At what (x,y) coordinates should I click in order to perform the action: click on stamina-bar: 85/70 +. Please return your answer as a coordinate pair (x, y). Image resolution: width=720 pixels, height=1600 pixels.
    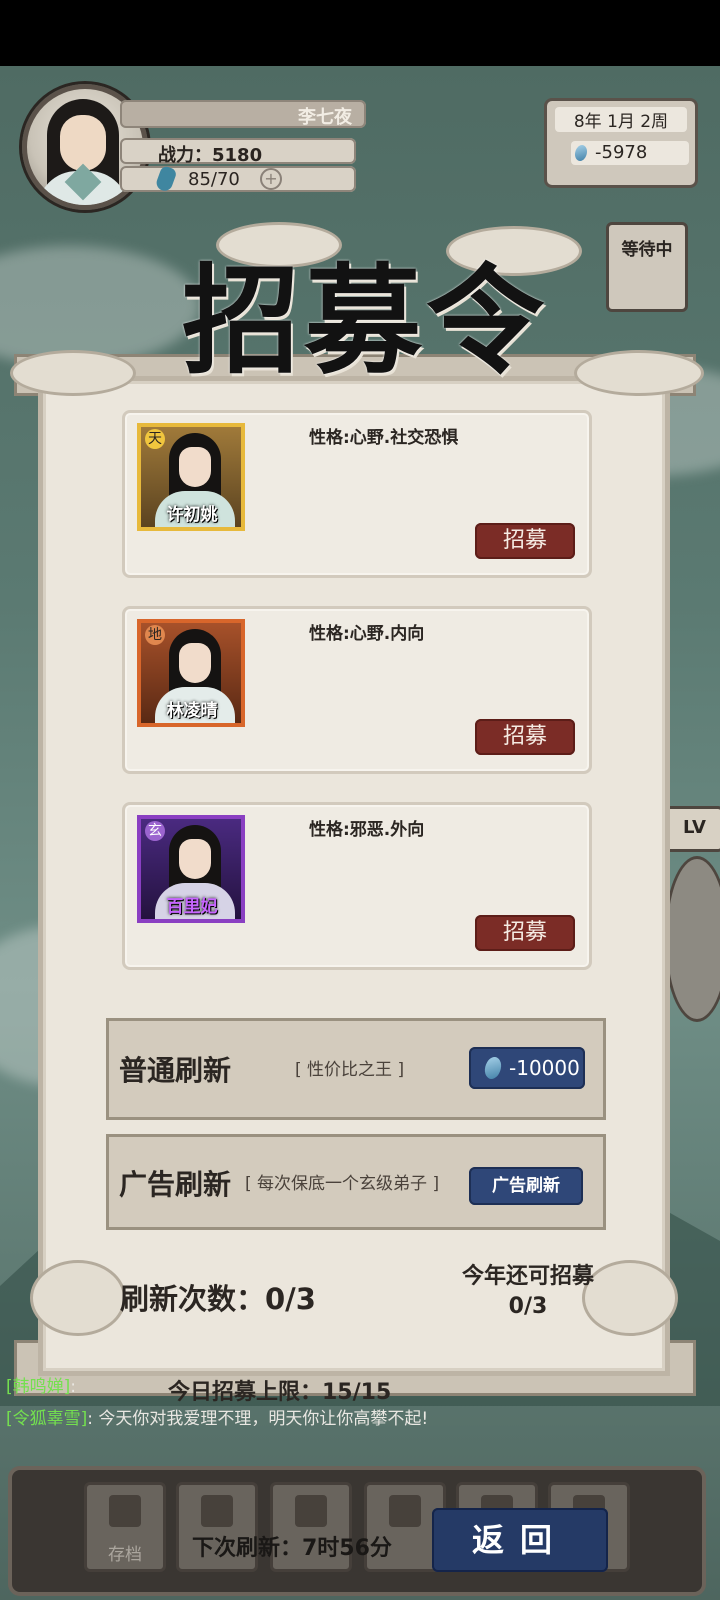
    Looking at the image, I should click on (238, 179).